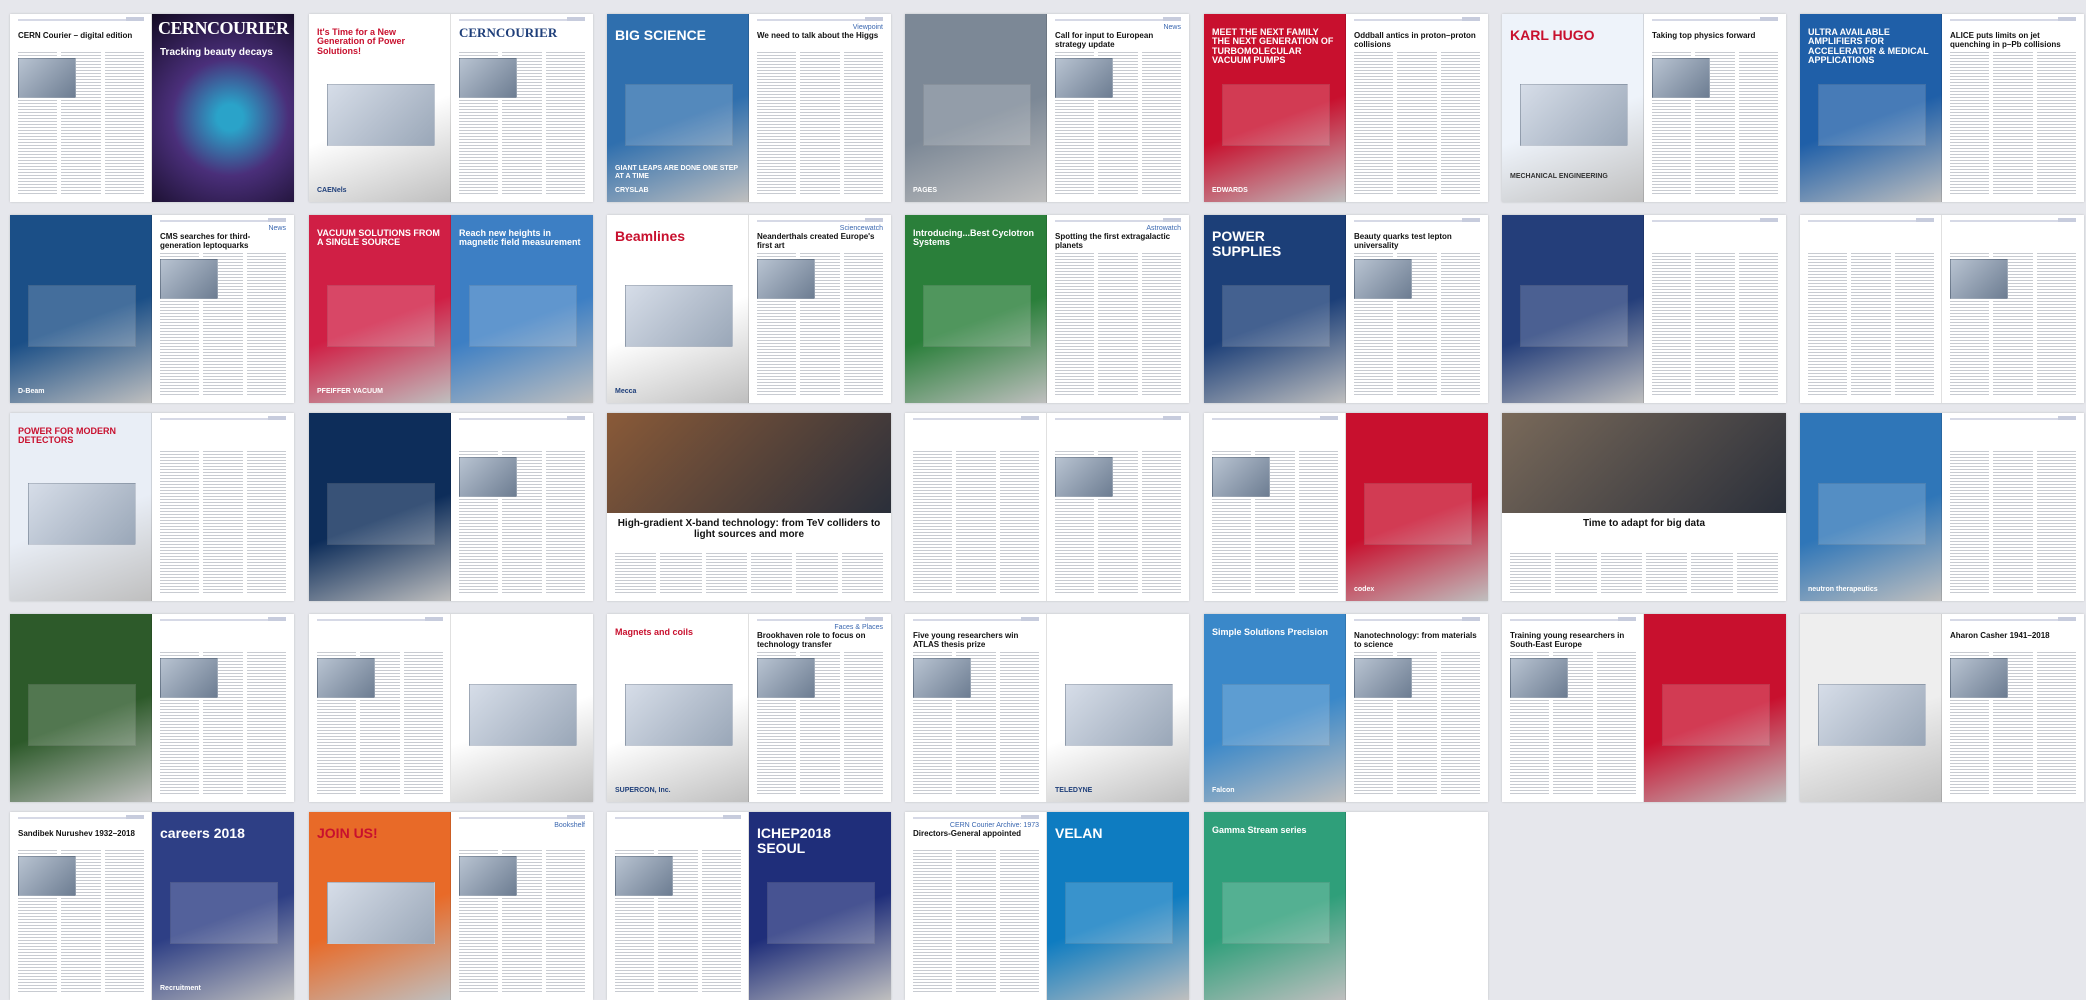 This screenshot has width=2086, height=1000. I want to click on magazine-spread: Aharon Casher 1941–2018, so click(1942, 708).